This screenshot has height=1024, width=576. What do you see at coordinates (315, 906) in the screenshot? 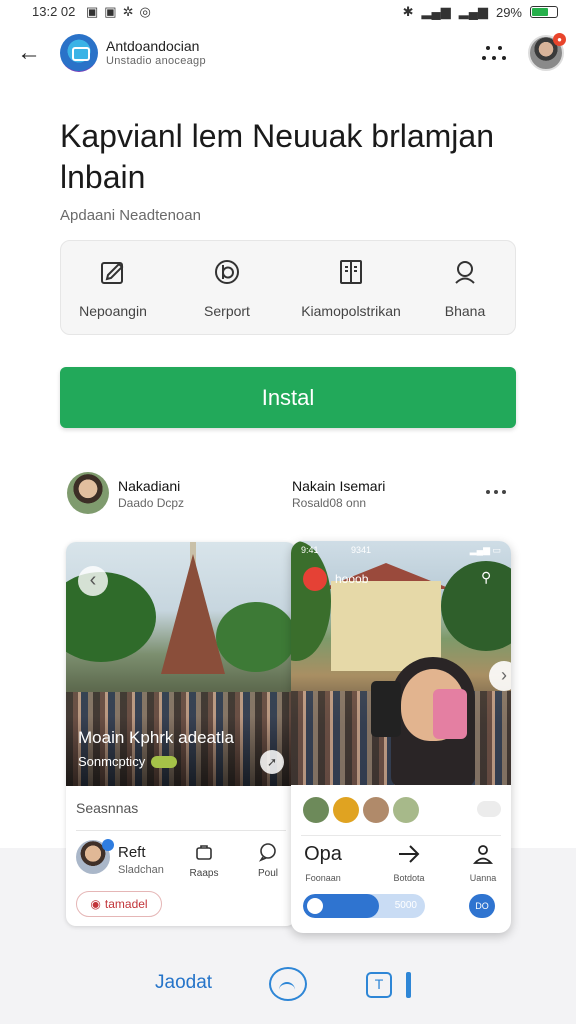
I see `progress-knob-icon` at bounding box center [315, 906].